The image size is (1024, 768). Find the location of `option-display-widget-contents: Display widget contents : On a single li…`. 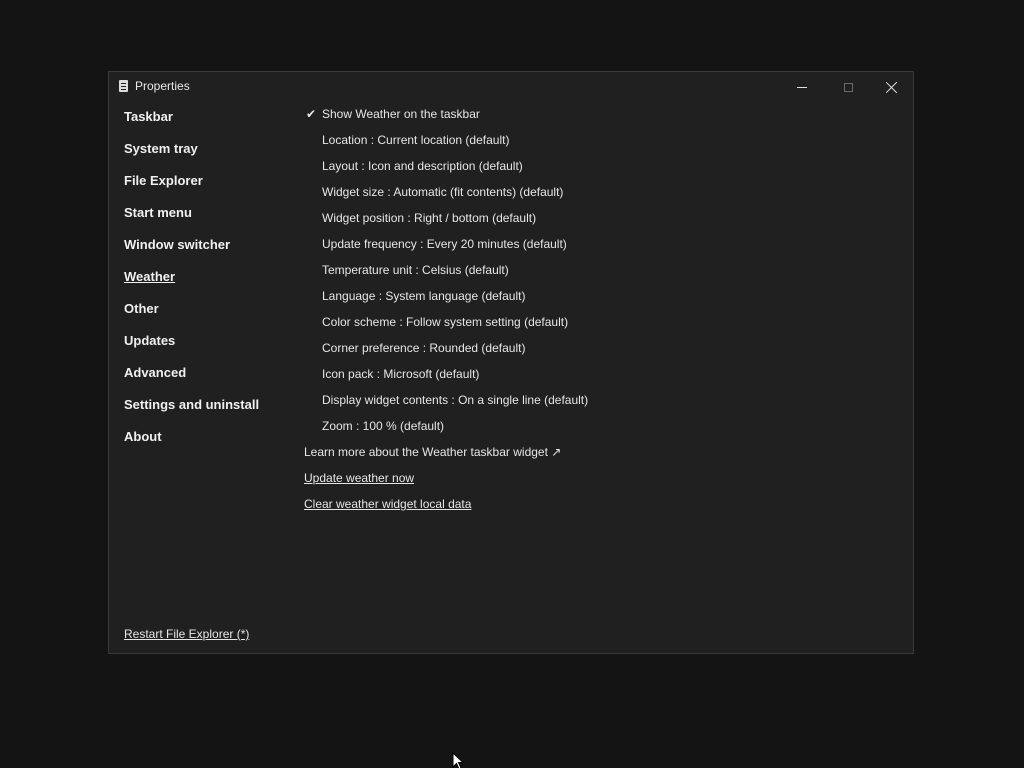

option-display-widget-contents: Display widget contents : On a single li… is located at coordinates (594, 405).